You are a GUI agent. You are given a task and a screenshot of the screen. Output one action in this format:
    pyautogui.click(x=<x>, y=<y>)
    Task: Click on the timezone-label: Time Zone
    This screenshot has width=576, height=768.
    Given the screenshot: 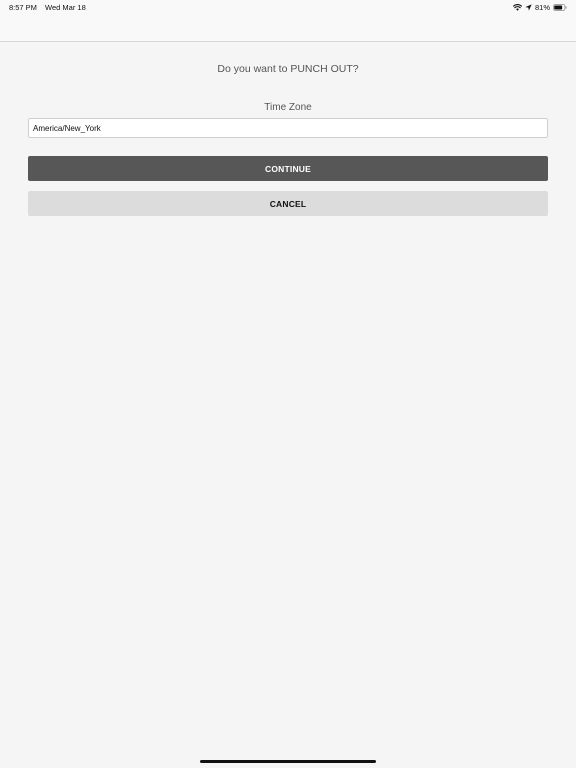 What is the action you would take?
    pyautogui.click(x=288, y=107)
    